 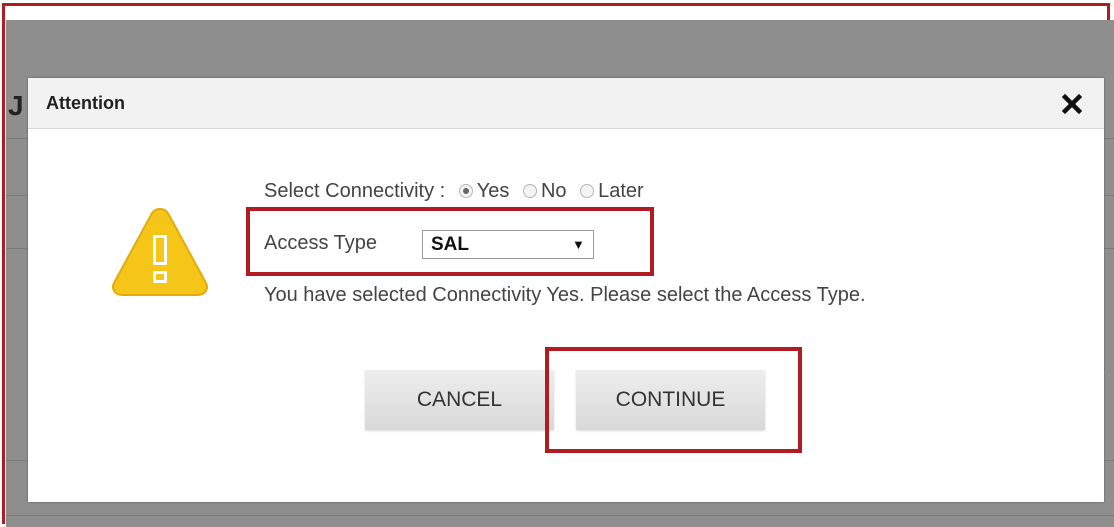 What do you see at coordinates (160, 251) in the screenshot?
I see `warning-triangle-icon` at bounding box center [160, 251].